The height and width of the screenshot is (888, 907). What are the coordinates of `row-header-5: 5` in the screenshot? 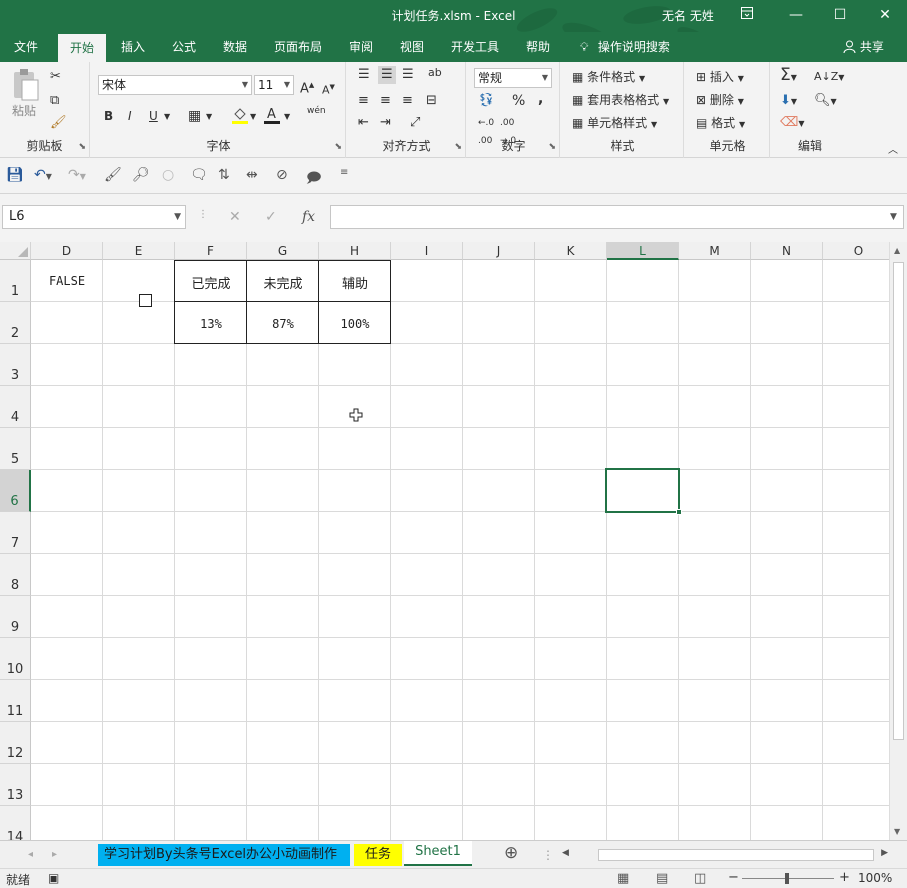 It's located at (15, 449).